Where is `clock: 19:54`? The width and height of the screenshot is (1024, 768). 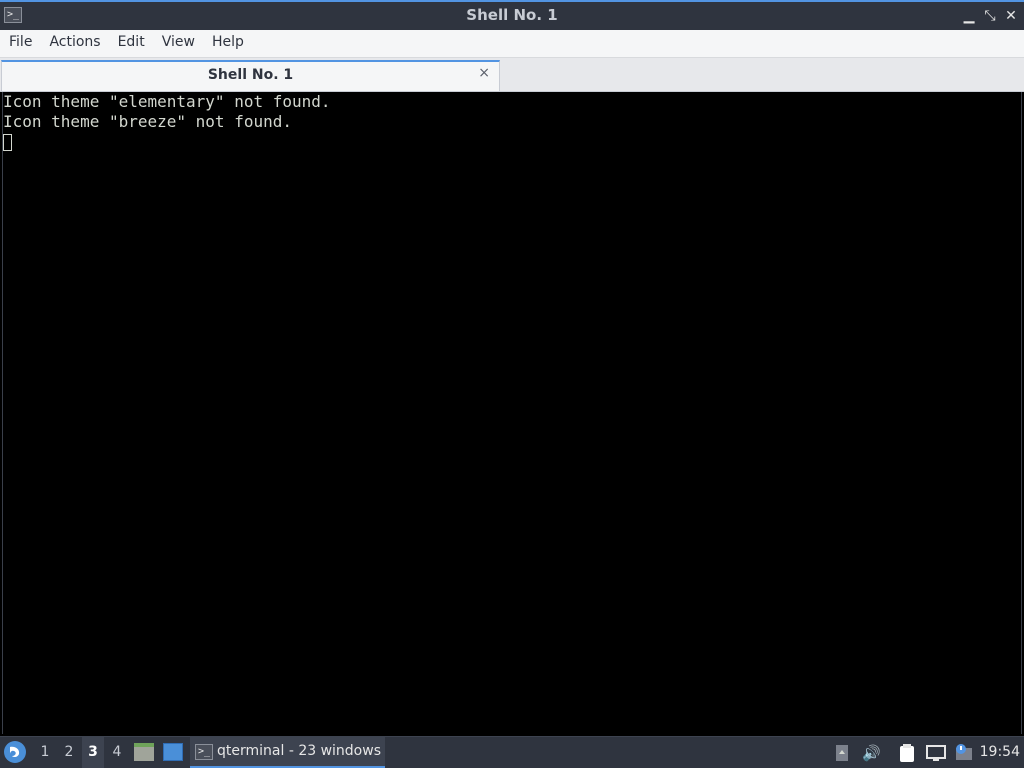 clock: 19:54 is located at coordinates (1000, 752).